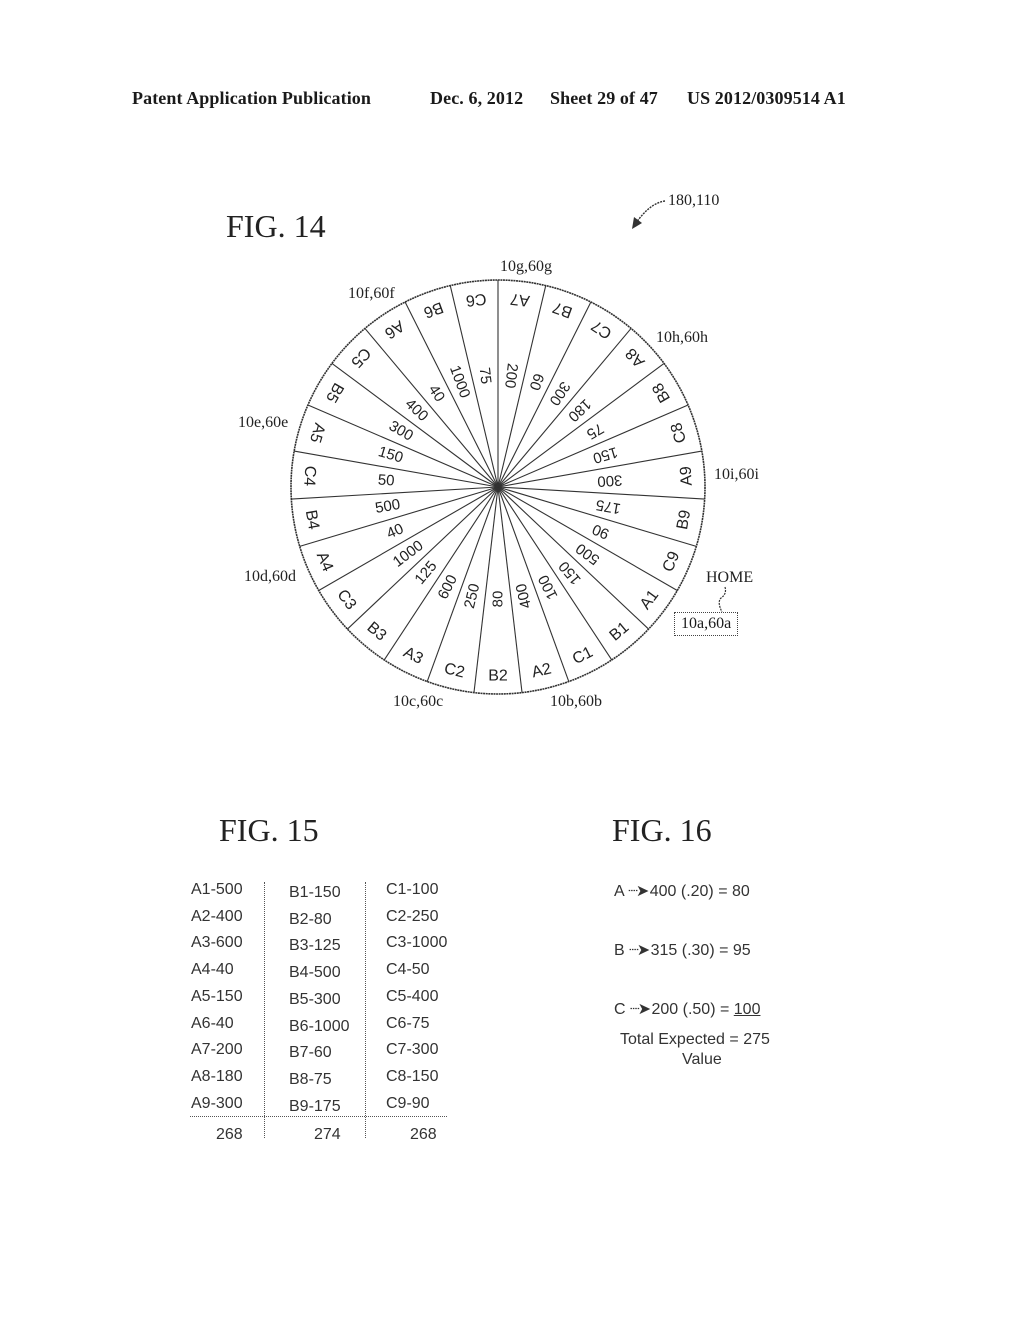 The image size is (1024, 1320). I want to click on segment-label: A1, so click(649, 600).